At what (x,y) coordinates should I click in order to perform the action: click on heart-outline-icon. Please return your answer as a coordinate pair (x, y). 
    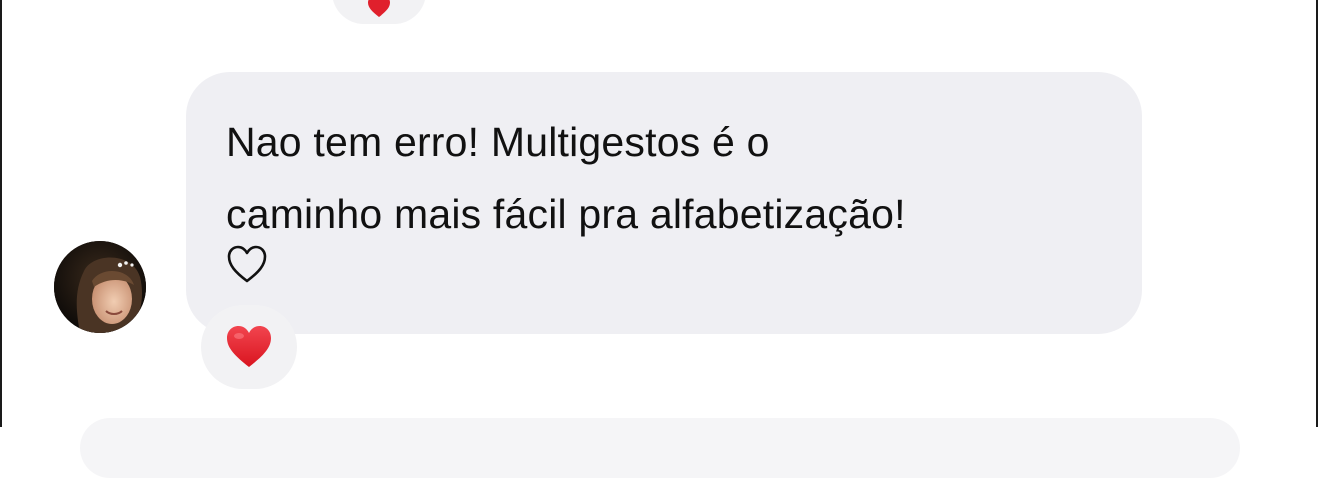
    Looking at the image, I should click on (247, 264).